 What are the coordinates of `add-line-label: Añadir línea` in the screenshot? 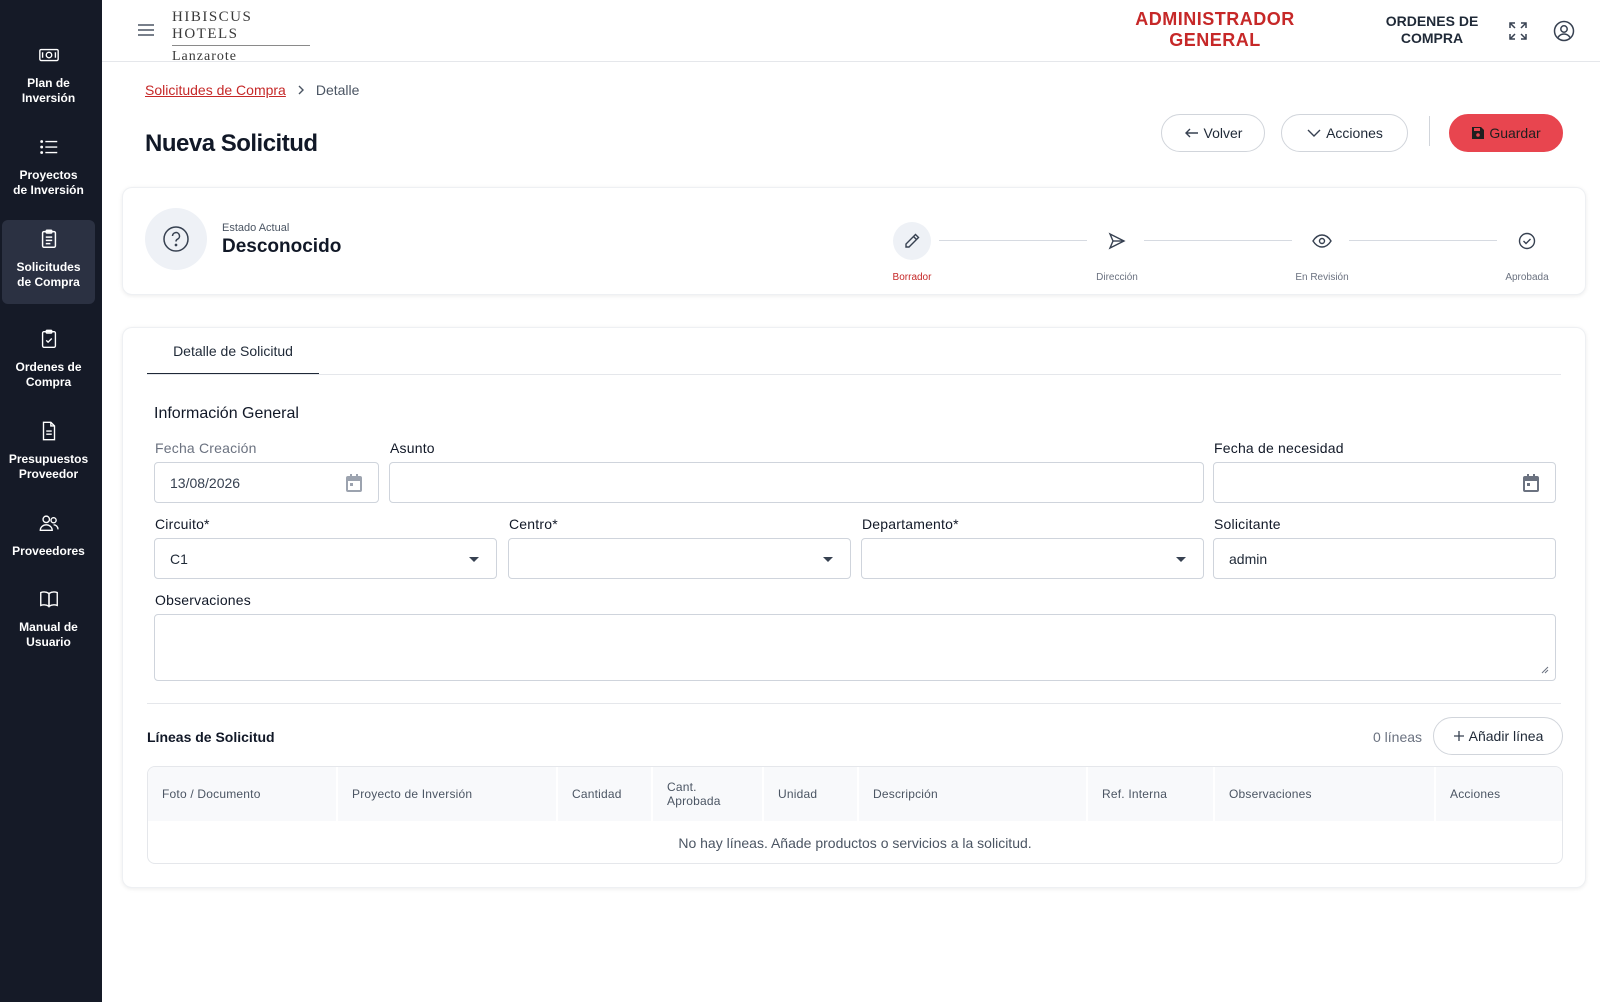 It's located at (1506, 736).